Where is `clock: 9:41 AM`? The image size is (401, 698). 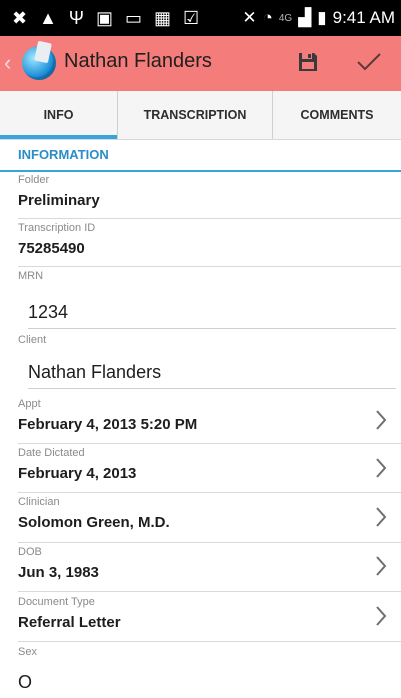 clock: 9:41 AM is located at coordinates (363, 17).